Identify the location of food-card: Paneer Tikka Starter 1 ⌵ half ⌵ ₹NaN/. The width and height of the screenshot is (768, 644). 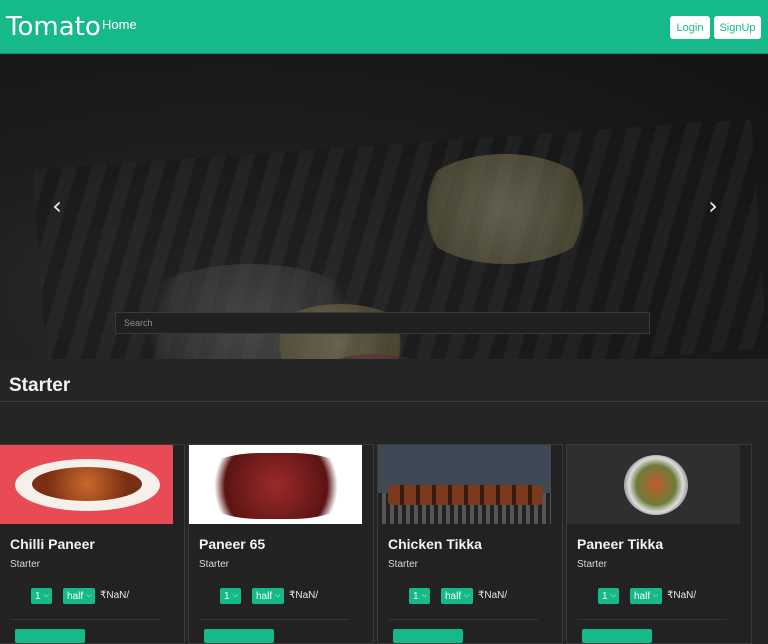
(659, 544).